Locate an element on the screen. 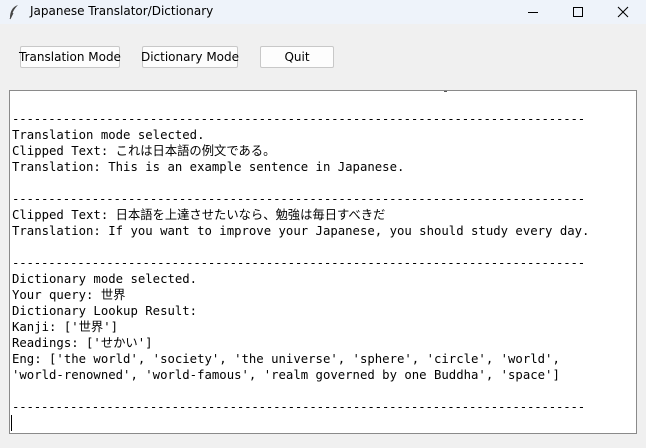  dictionary-mode-button: Dictionary Mode is located at coordinates (190, 57).